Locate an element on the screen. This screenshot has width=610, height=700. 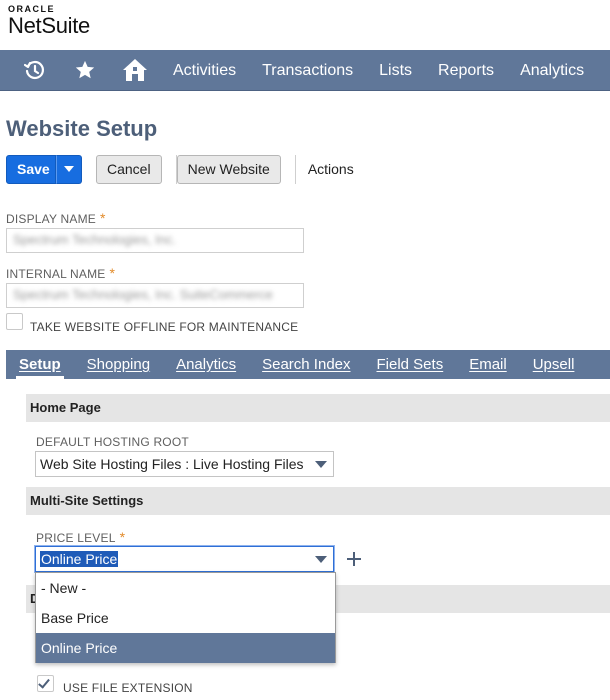
logo-netsuite-text: NetSuite is located at coordinates (49, 25).